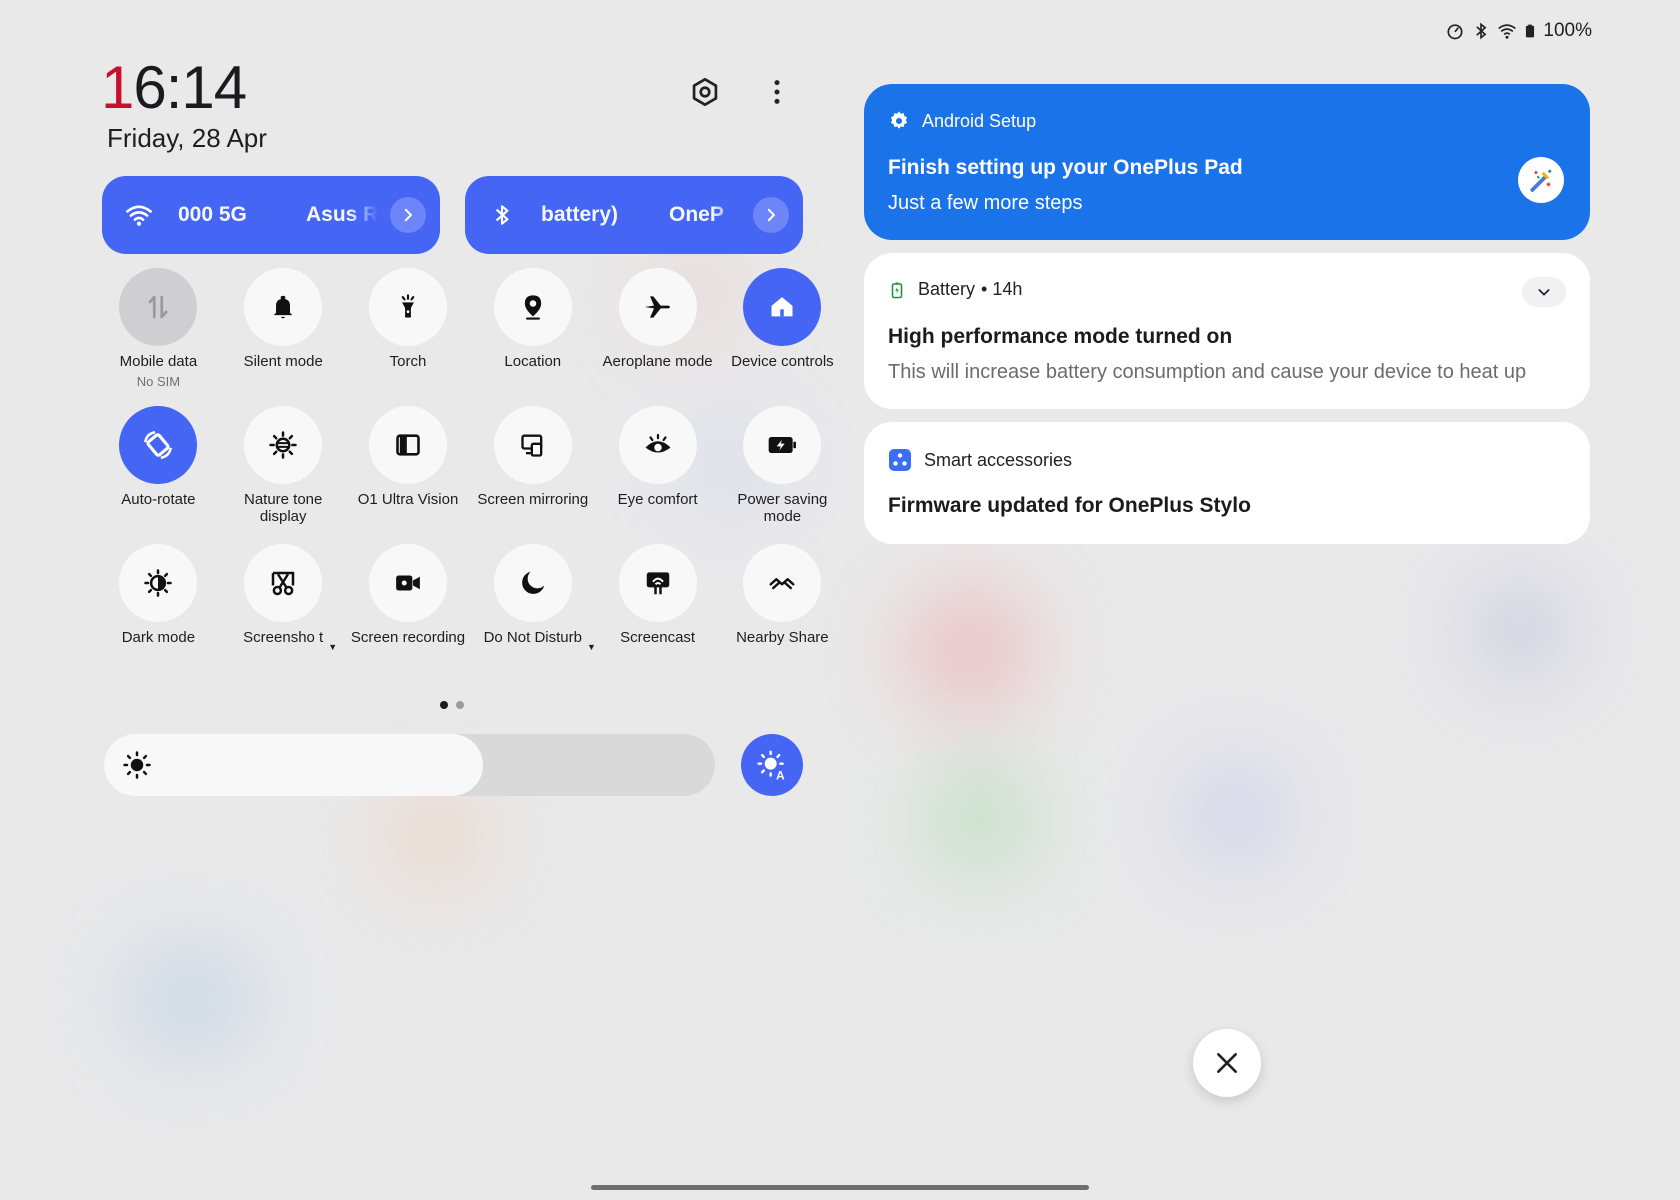 The image size is (1680, 1200). I want to click on chevron-down-icon, so click(1544, 292).